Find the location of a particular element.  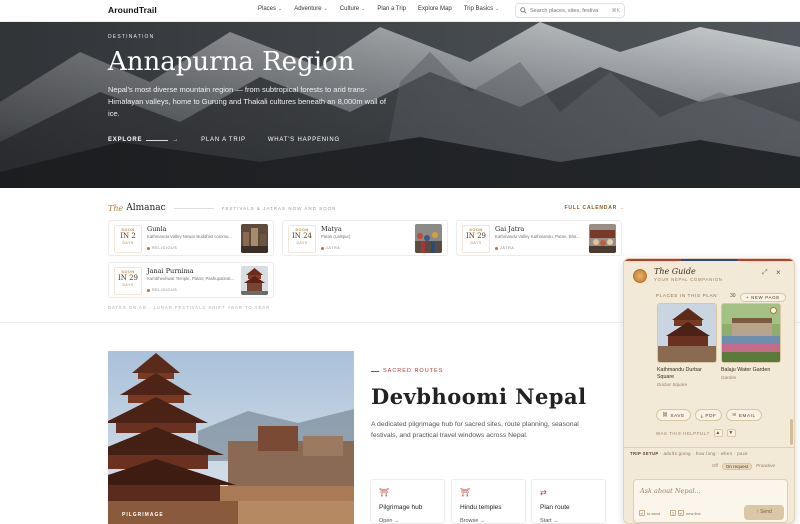

section-kicker: SACRED ROUTES is located at coordinates (407, 371).